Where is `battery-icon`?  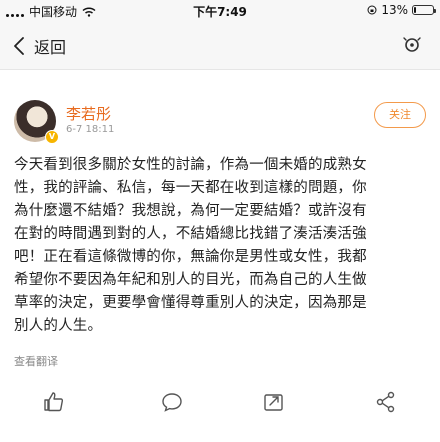
battery-icon is located at coordinates (424, 10).